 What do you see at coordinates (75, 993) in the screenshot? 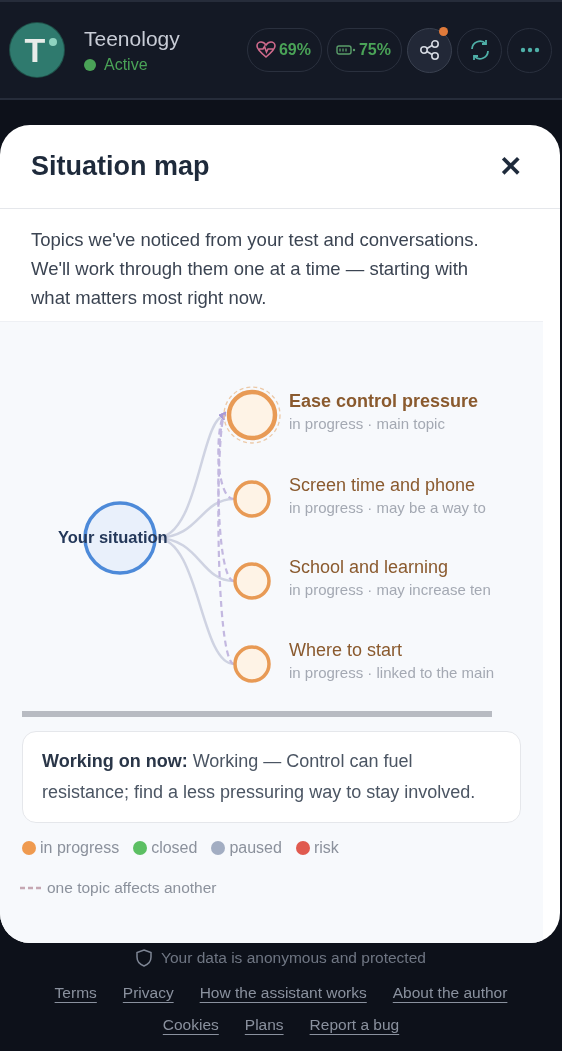
I see `footer-link: Terms` at bounding box center [75, 993].